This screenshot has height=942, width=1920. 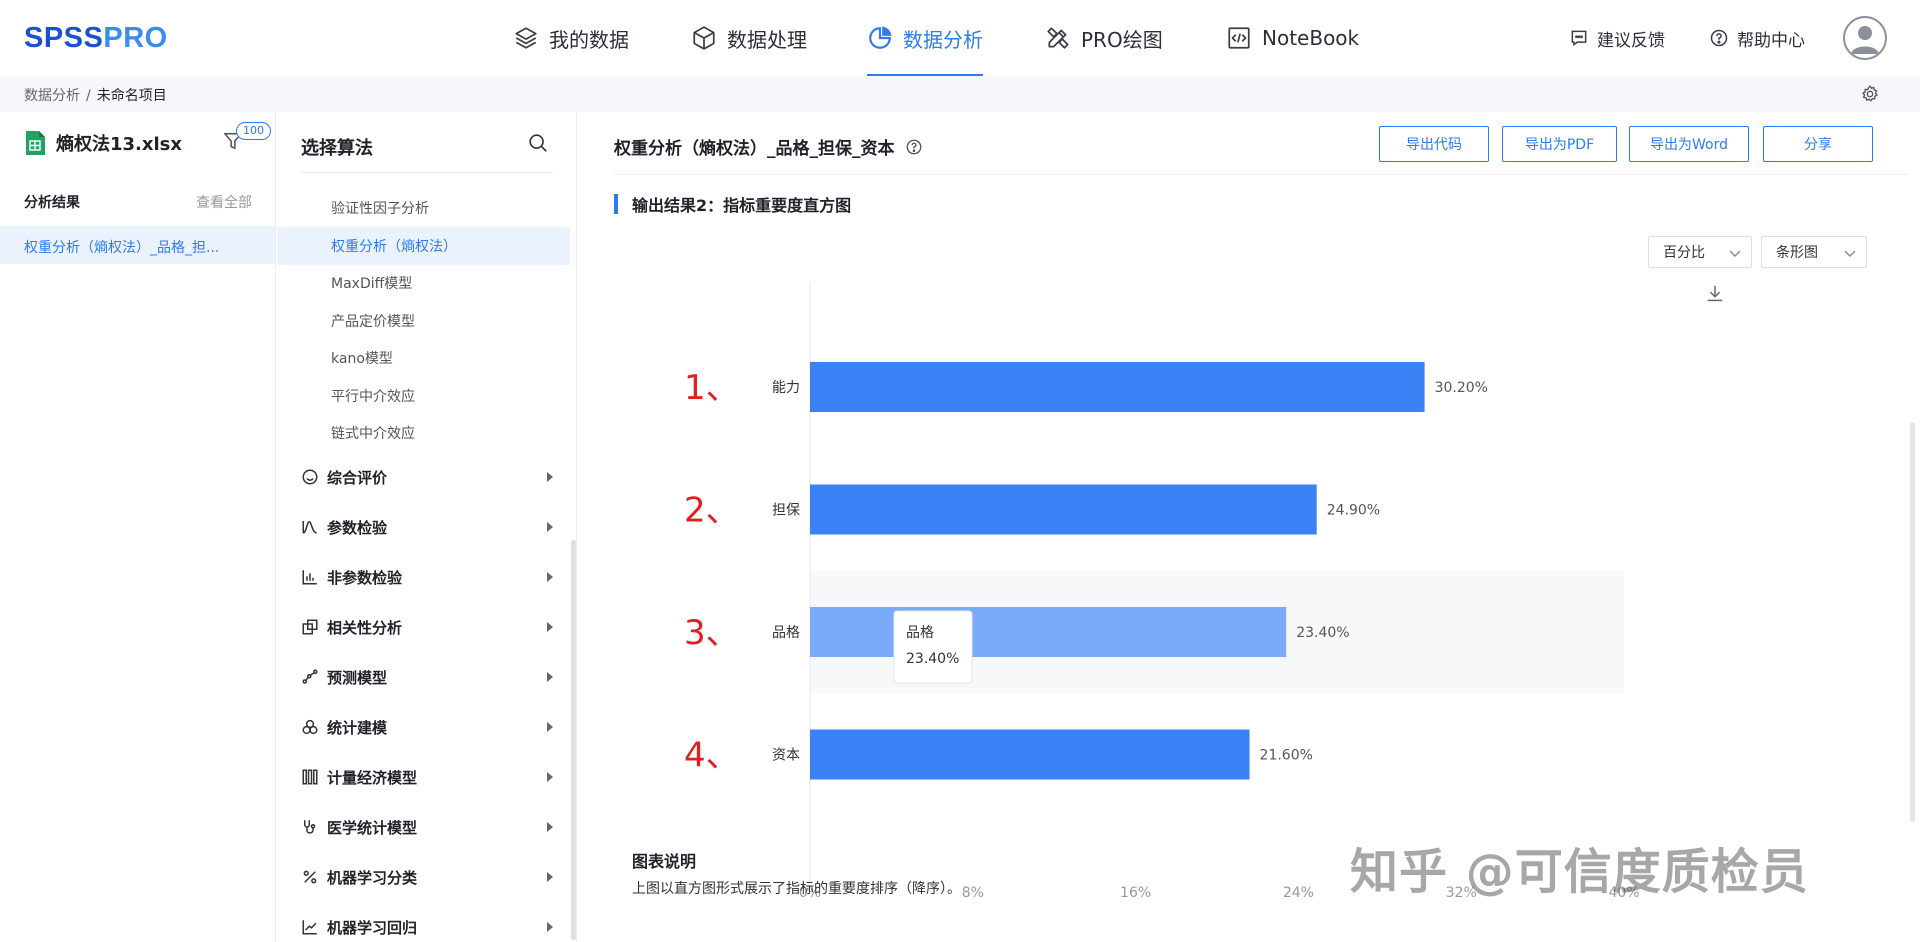 What do you see at coordinates (573, 740) in the screenshot?
I see `algorithm-scrollbar` at bounding box center [573, 740].